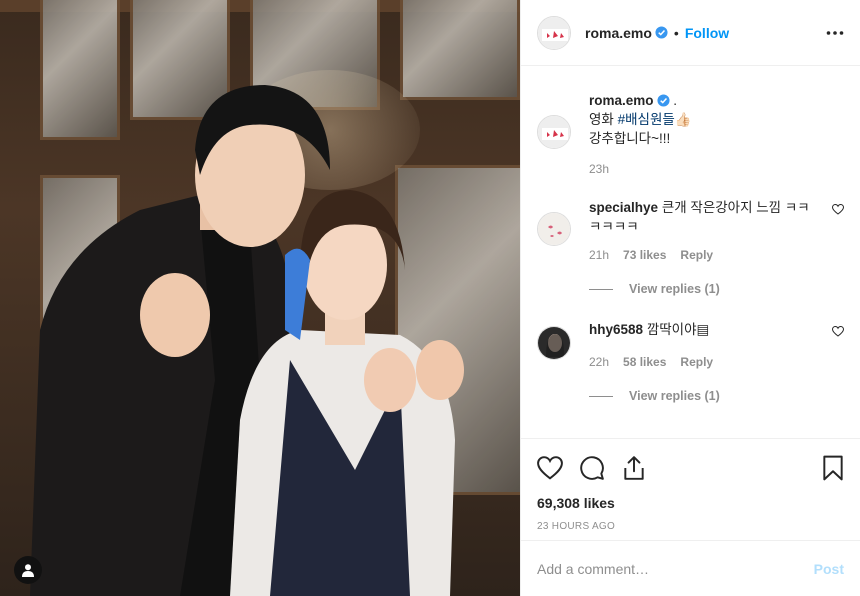 This screenshot has height=596, width=860. What do you see at coordinates (673, 100) in the screenshot?
I see `caption-line1-suffix: .` at bounding box center [673, 100].